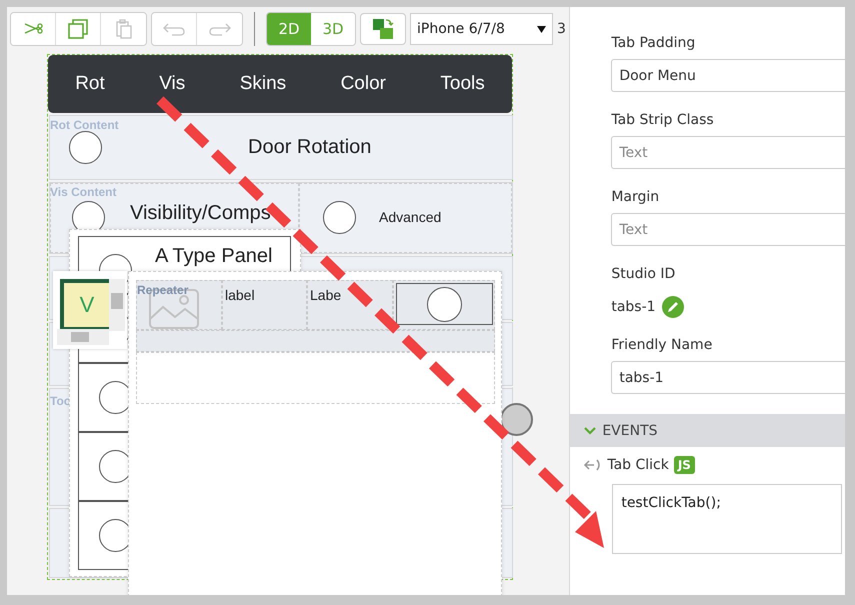 This screenshot has height=605, width=855. Describe the element at coordinates (728, 377) in the screenshot. I see `text-field: tabs-1` at that location.